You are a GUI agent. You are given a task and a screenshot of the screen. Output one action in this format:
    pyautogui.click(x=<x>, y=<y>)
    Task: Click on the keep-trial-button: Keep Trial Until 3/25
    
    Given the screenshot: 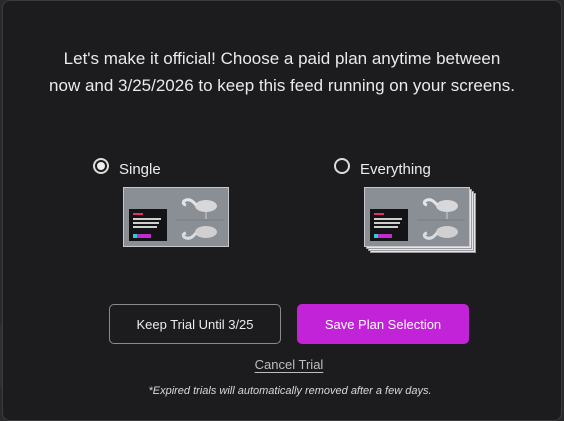 What is the action you would take?
    pyautogui.click(x=195, y=324)
    